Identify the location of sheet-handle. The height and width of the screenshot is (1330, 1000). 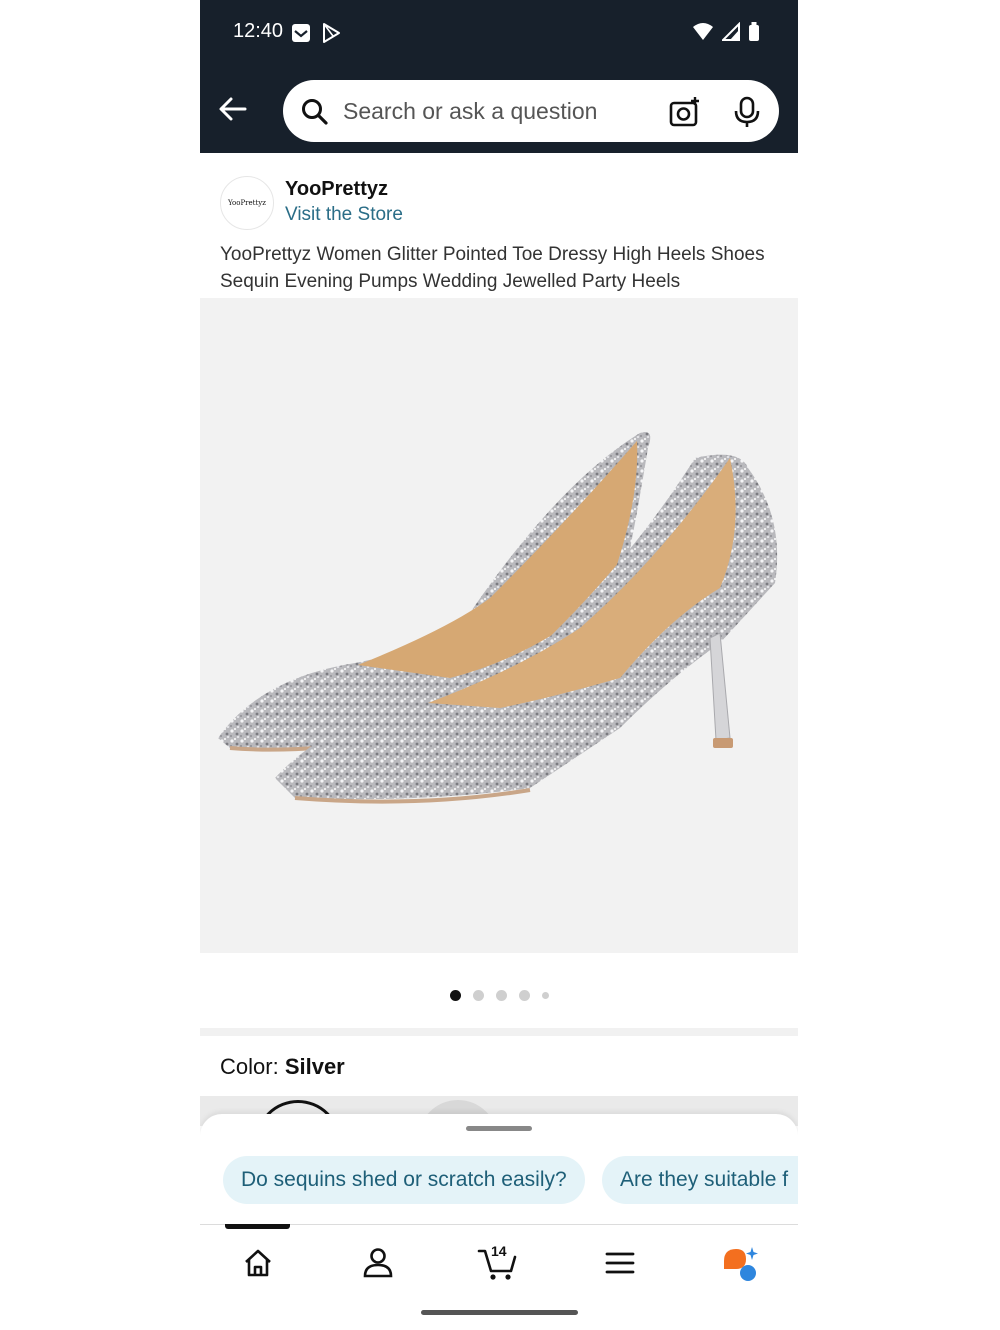
(499, 1128).